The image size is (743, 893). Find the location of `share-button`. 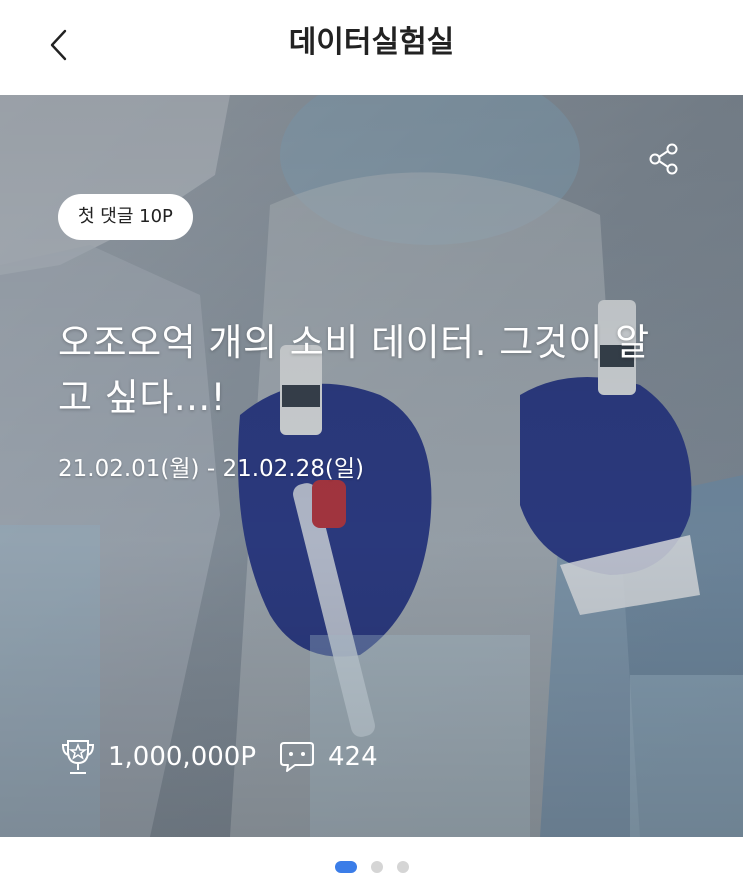

share-button is located at coordinates (664, 159).